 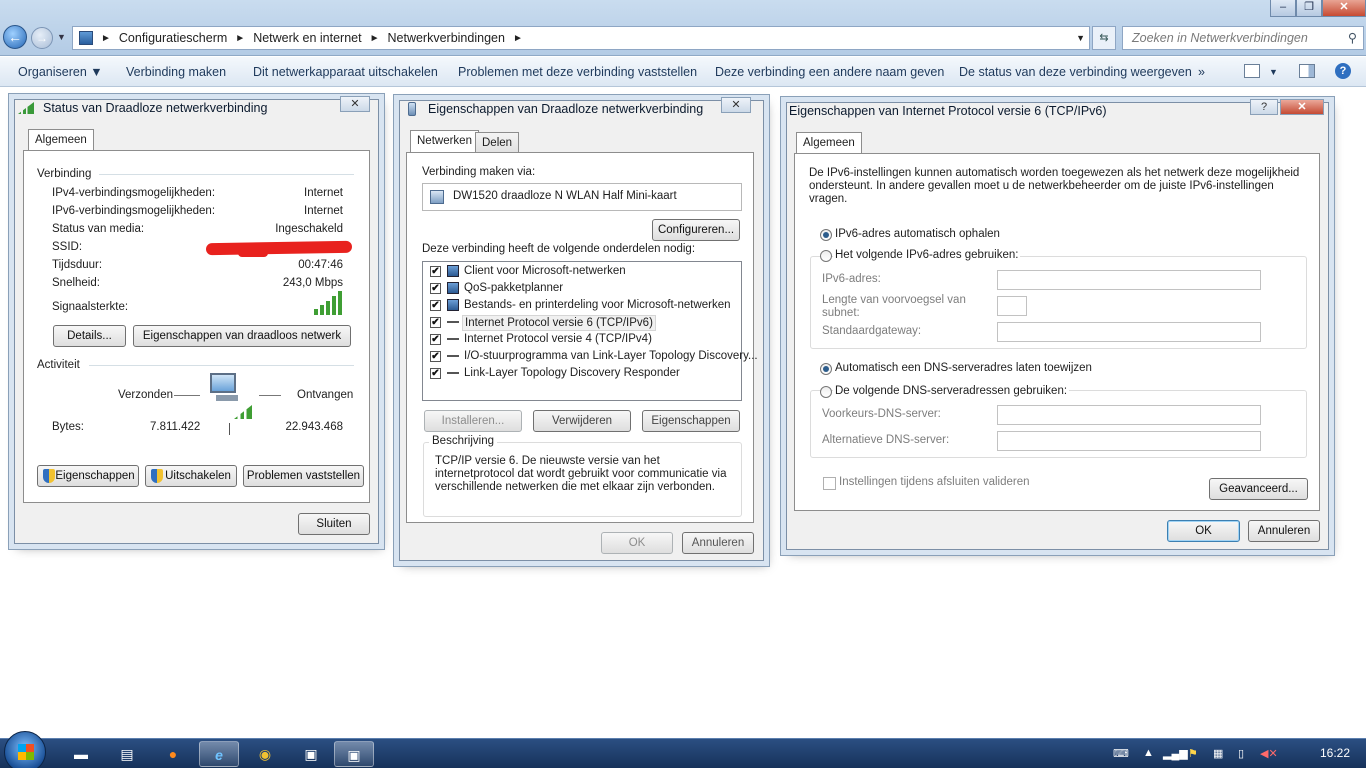 What do you see at coordinates (176, 72) in the screenshot?
I see `connect-button: Verbinding maken` at bounding box center [176, 72].